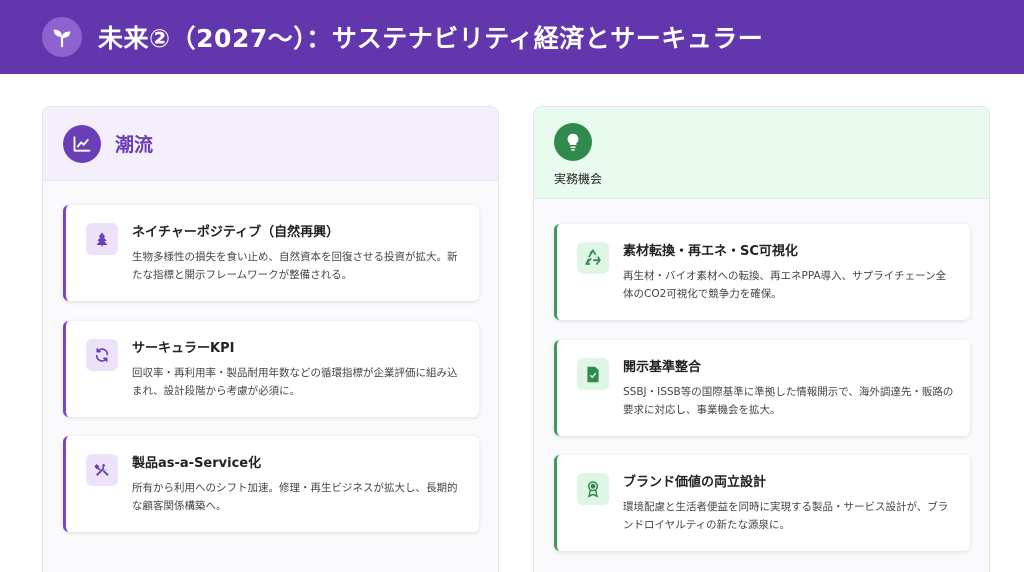  Describe the element at coordinates (593, 374) in the screenshot. I see `document-icon` at that location.